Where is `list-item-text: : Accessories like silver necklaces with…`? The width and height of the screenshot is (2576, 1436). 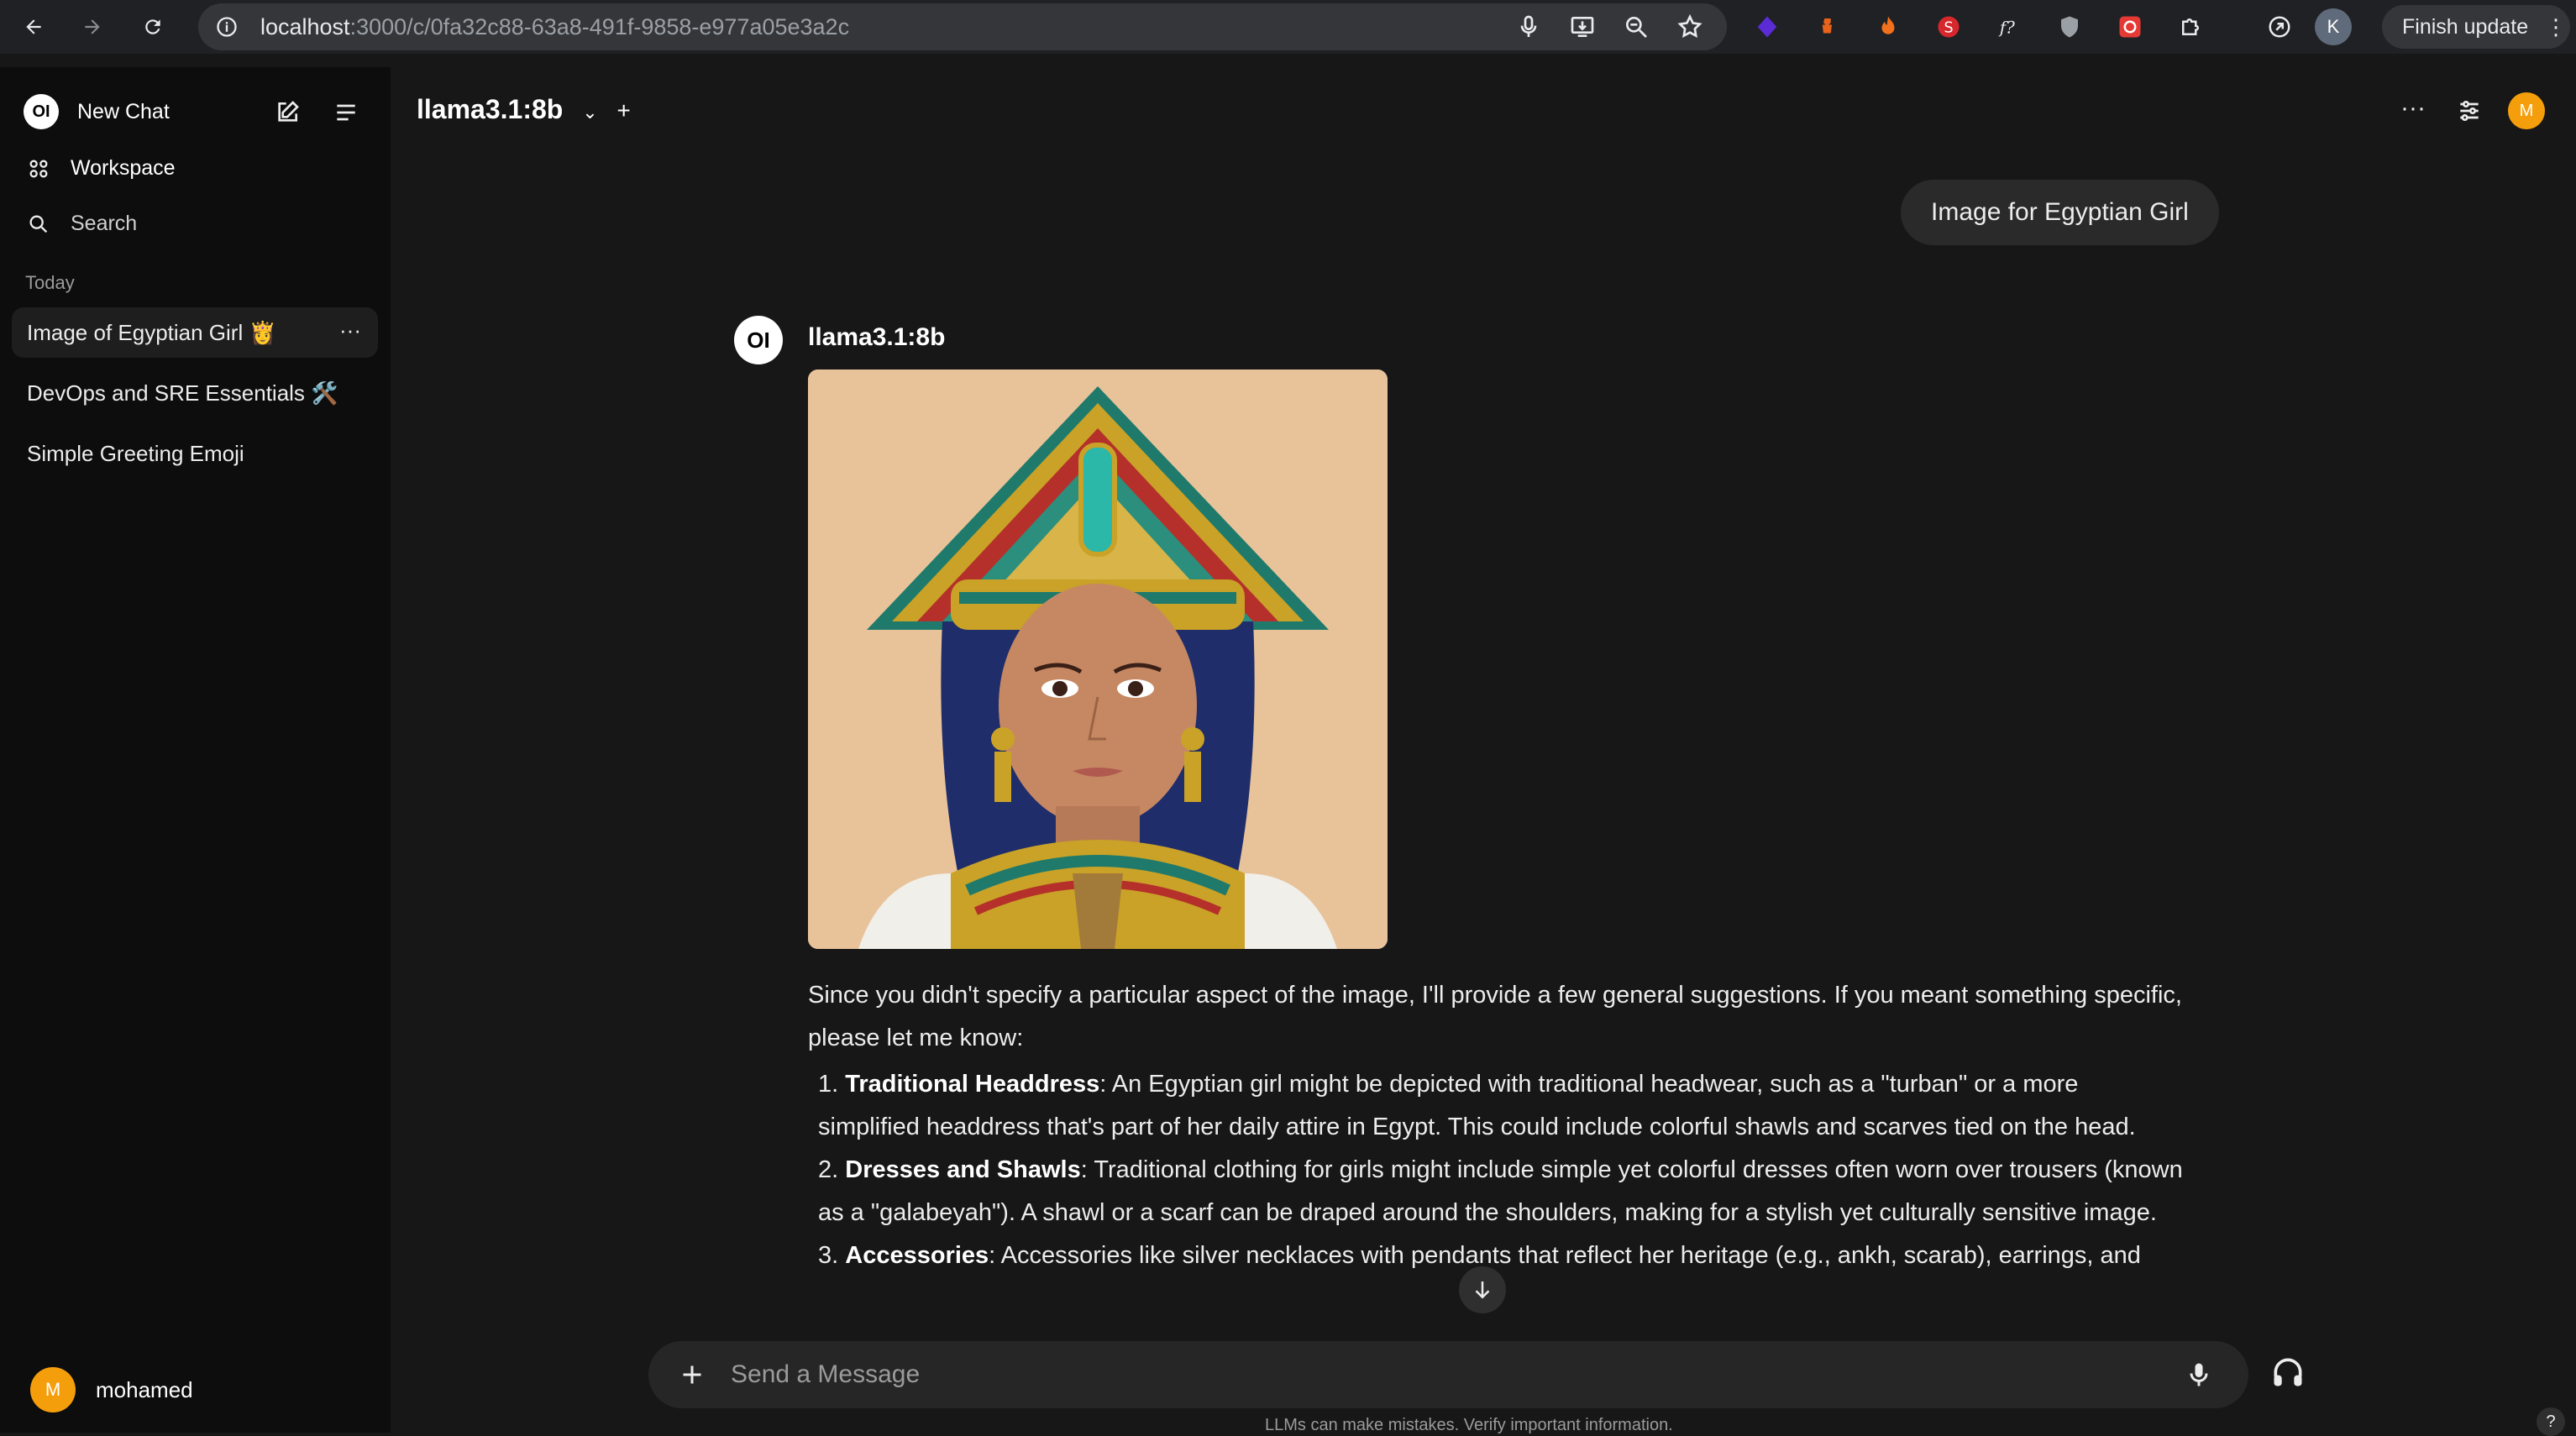
list-item-text: : Accessories like silver necklaces with… is located at coordinates (1565, 1255).